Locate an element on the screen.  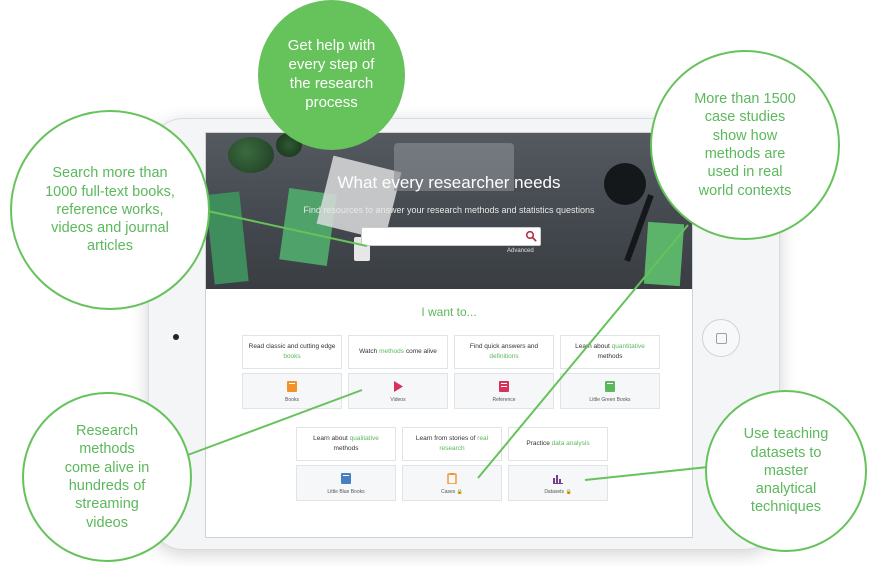
search-input is located at coordinates (444, 238).